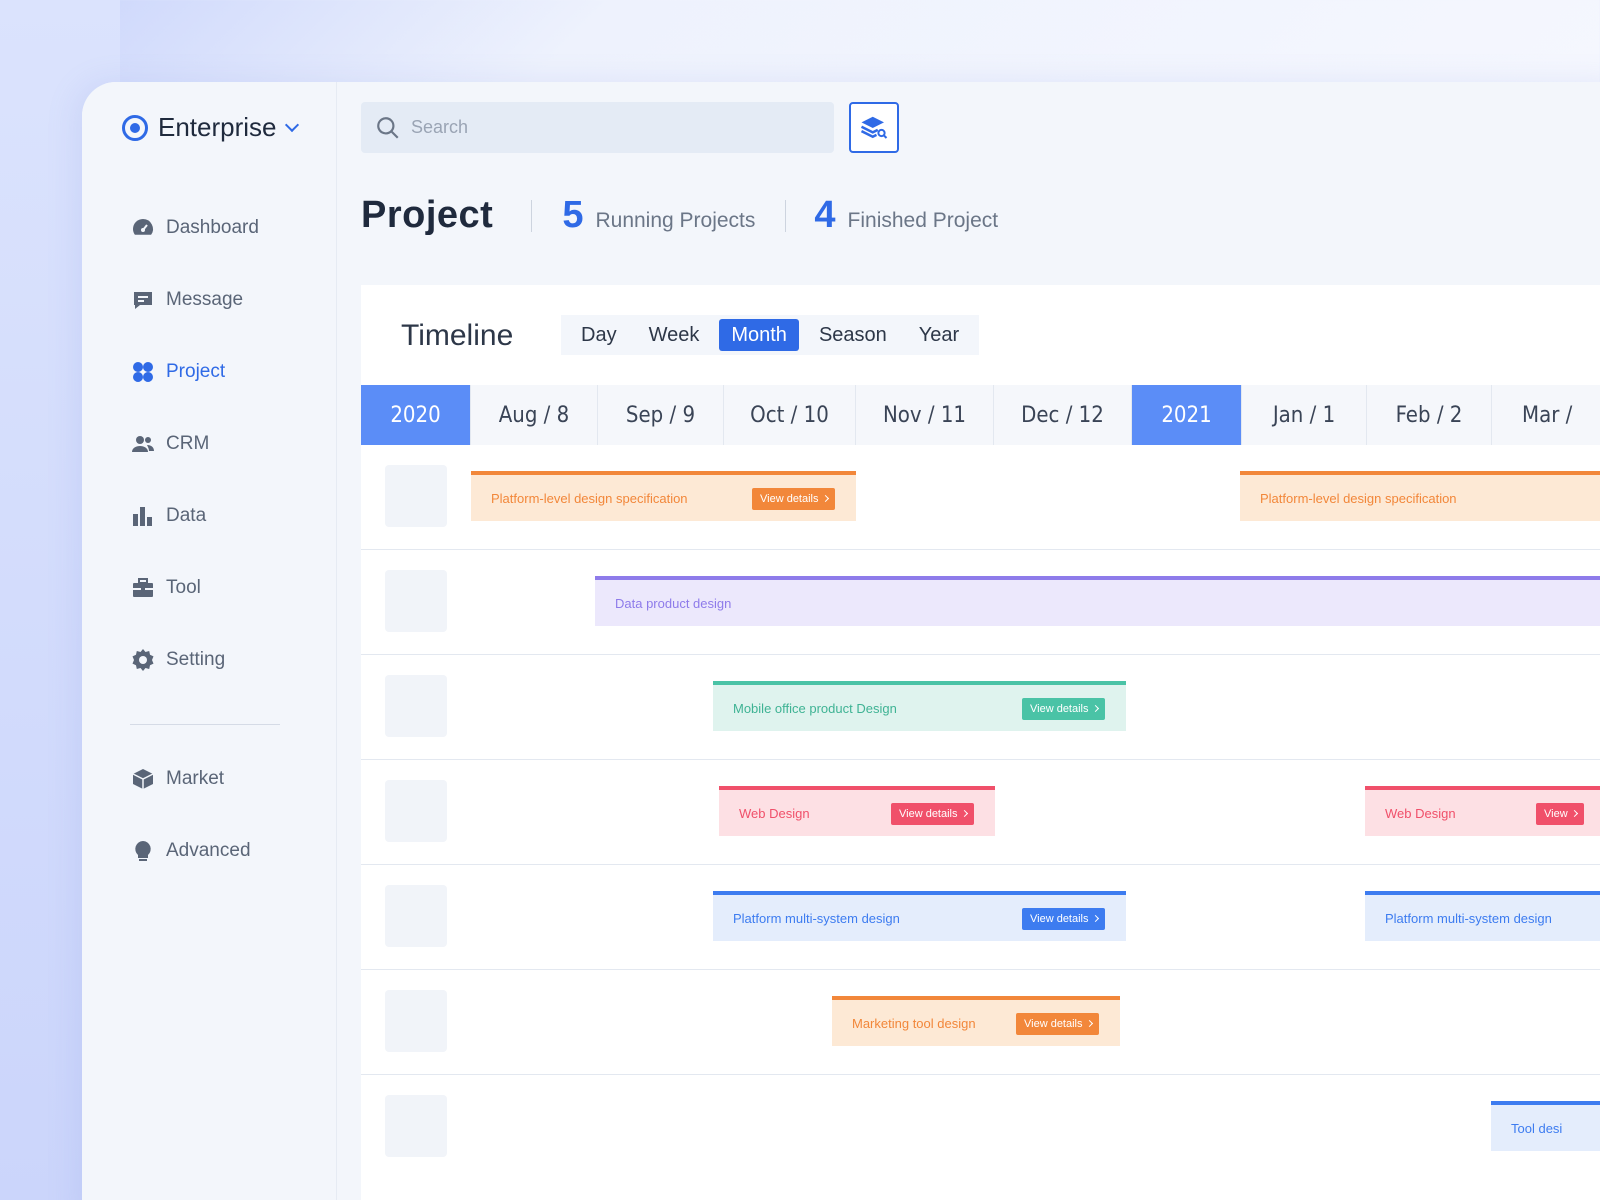  I want to click on layers-search-button, so click(874, 127).